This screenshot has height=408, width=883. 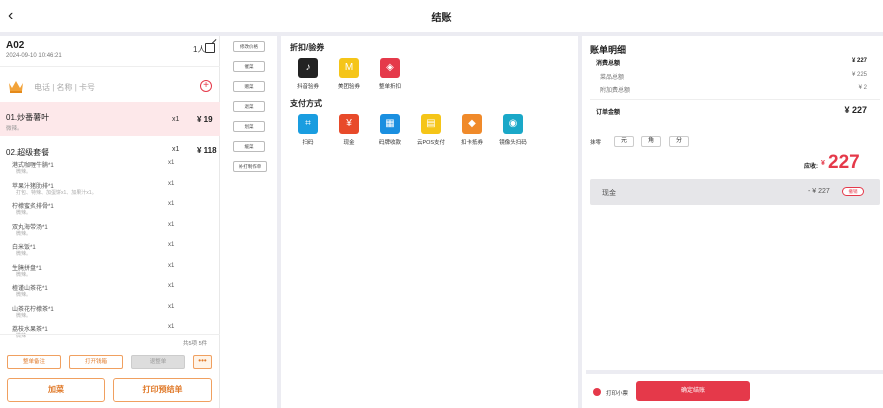 I want to click on qr-board-icon: ▦, so click(x=390, y=124).